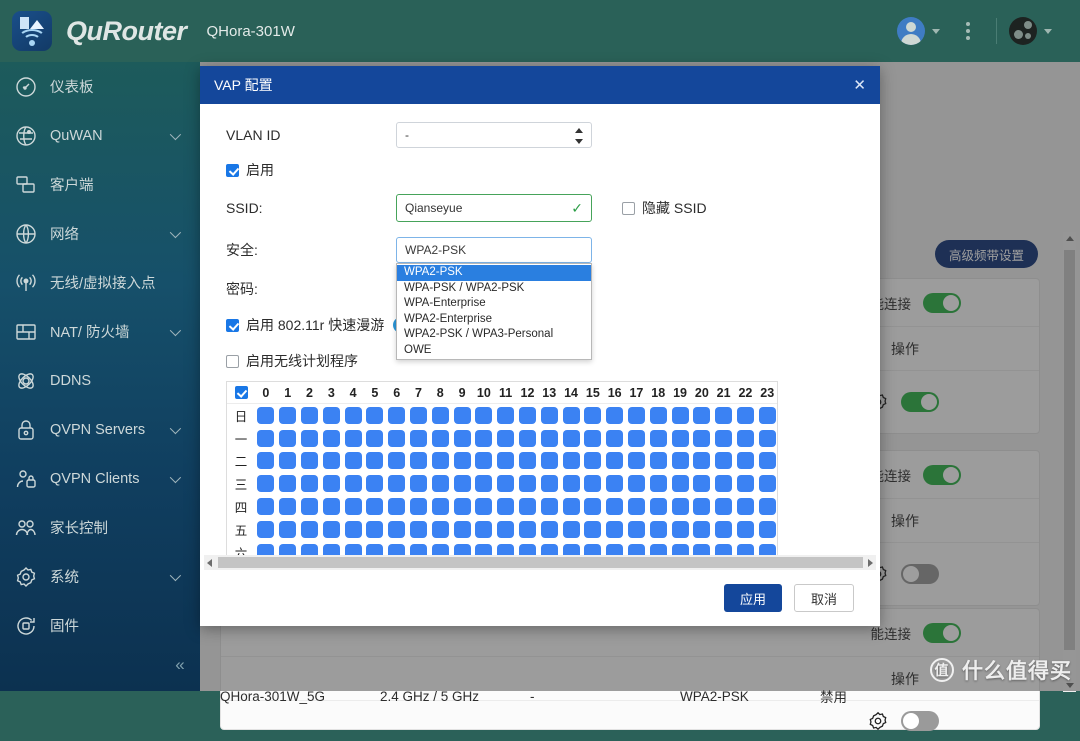 The image size is (1080, 741). What do you see at coordinates (241, 506) in the screenshot?
I see `day-header: 四` at bounding box center [241, 506].